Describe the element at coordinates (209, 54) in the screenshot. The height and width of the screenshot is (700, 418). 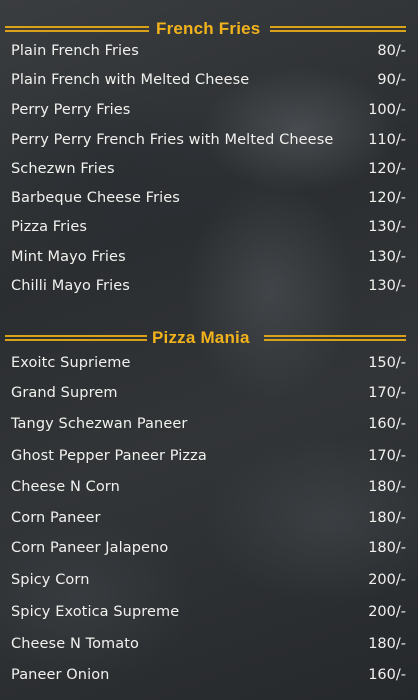
I see `menu-item: Plain French Fries 80/-` at that location.